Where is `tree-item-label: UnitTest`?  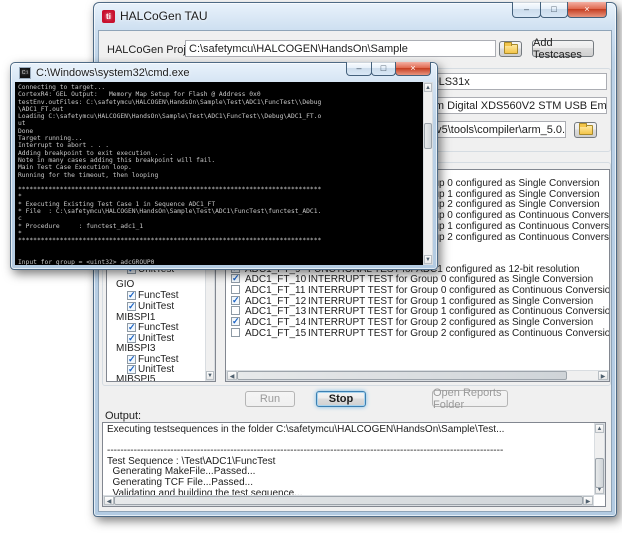 tree-item-label: UnitTest is located at coordinates (156, 306).